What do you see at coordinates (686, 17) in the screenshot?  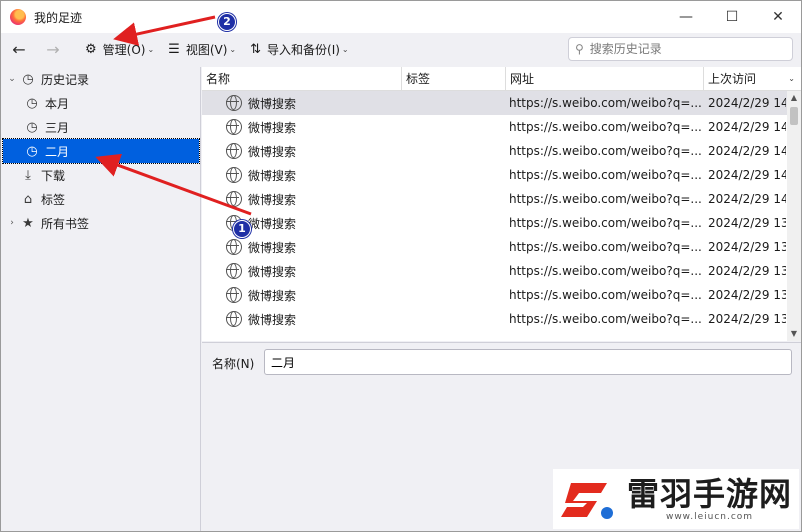 I see `minimize-button: —` at bounding box center [686, 17].